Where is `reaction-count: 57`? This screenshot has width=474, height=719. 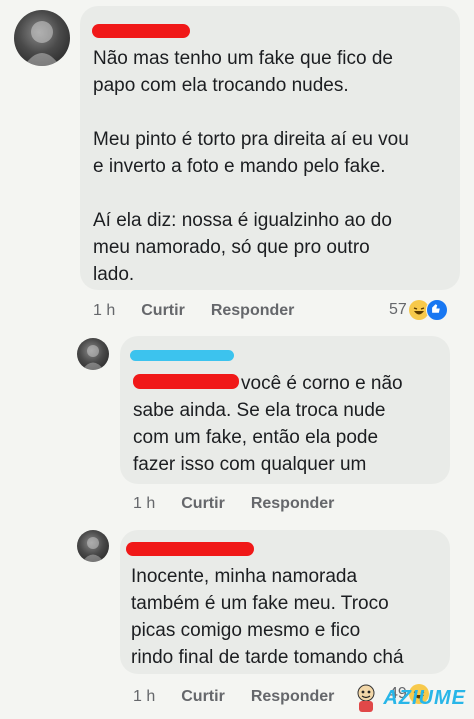 reaction-count: 57 is located at coordinates (398, 309).